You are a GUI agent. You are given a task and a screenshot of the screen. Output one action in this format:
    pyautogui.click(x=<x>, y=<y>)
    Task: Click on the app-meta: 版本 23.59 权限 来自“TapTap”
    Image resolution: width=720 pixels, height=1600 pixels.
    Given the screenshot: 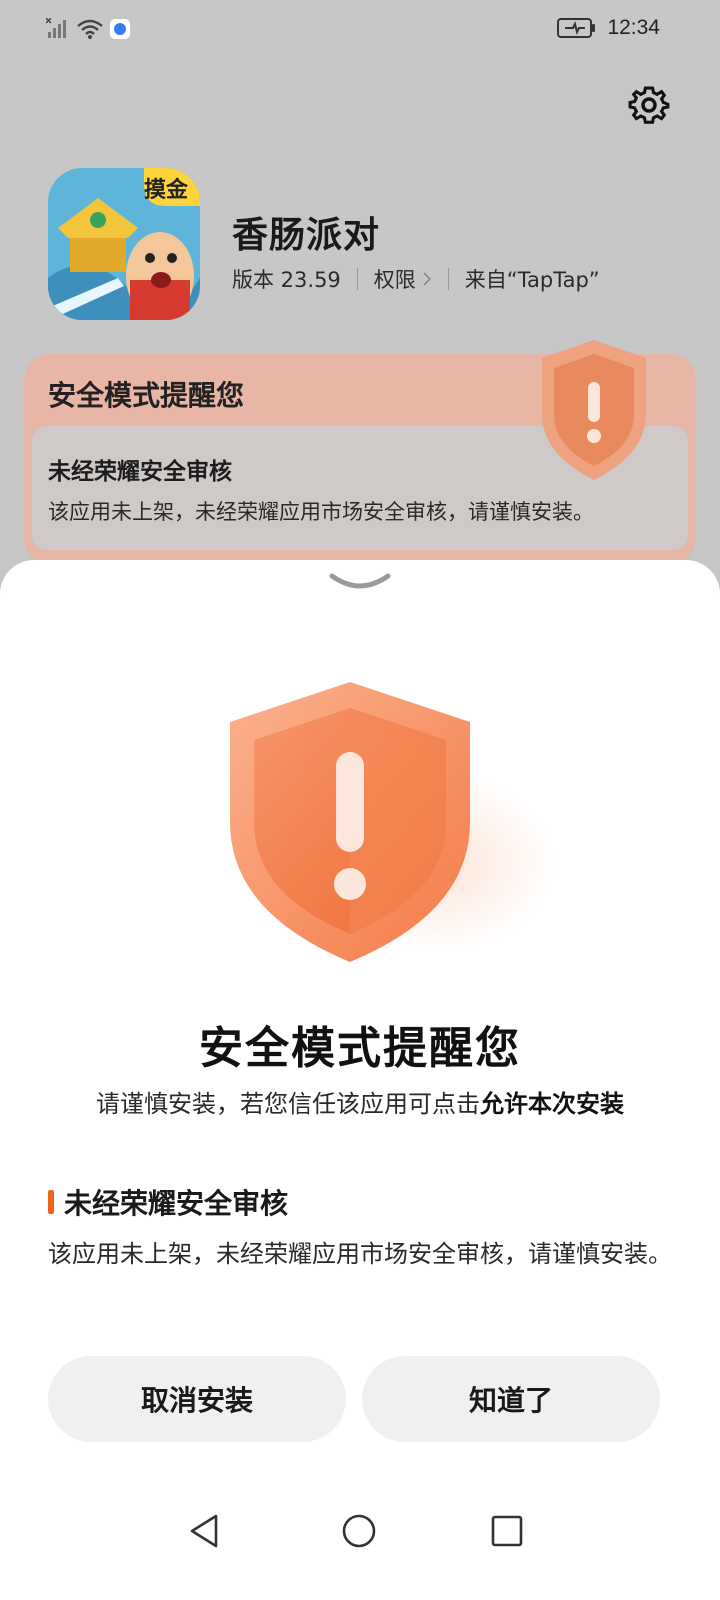 What is the action you would take?
    pyautogui.click(x=416, y=279)
    